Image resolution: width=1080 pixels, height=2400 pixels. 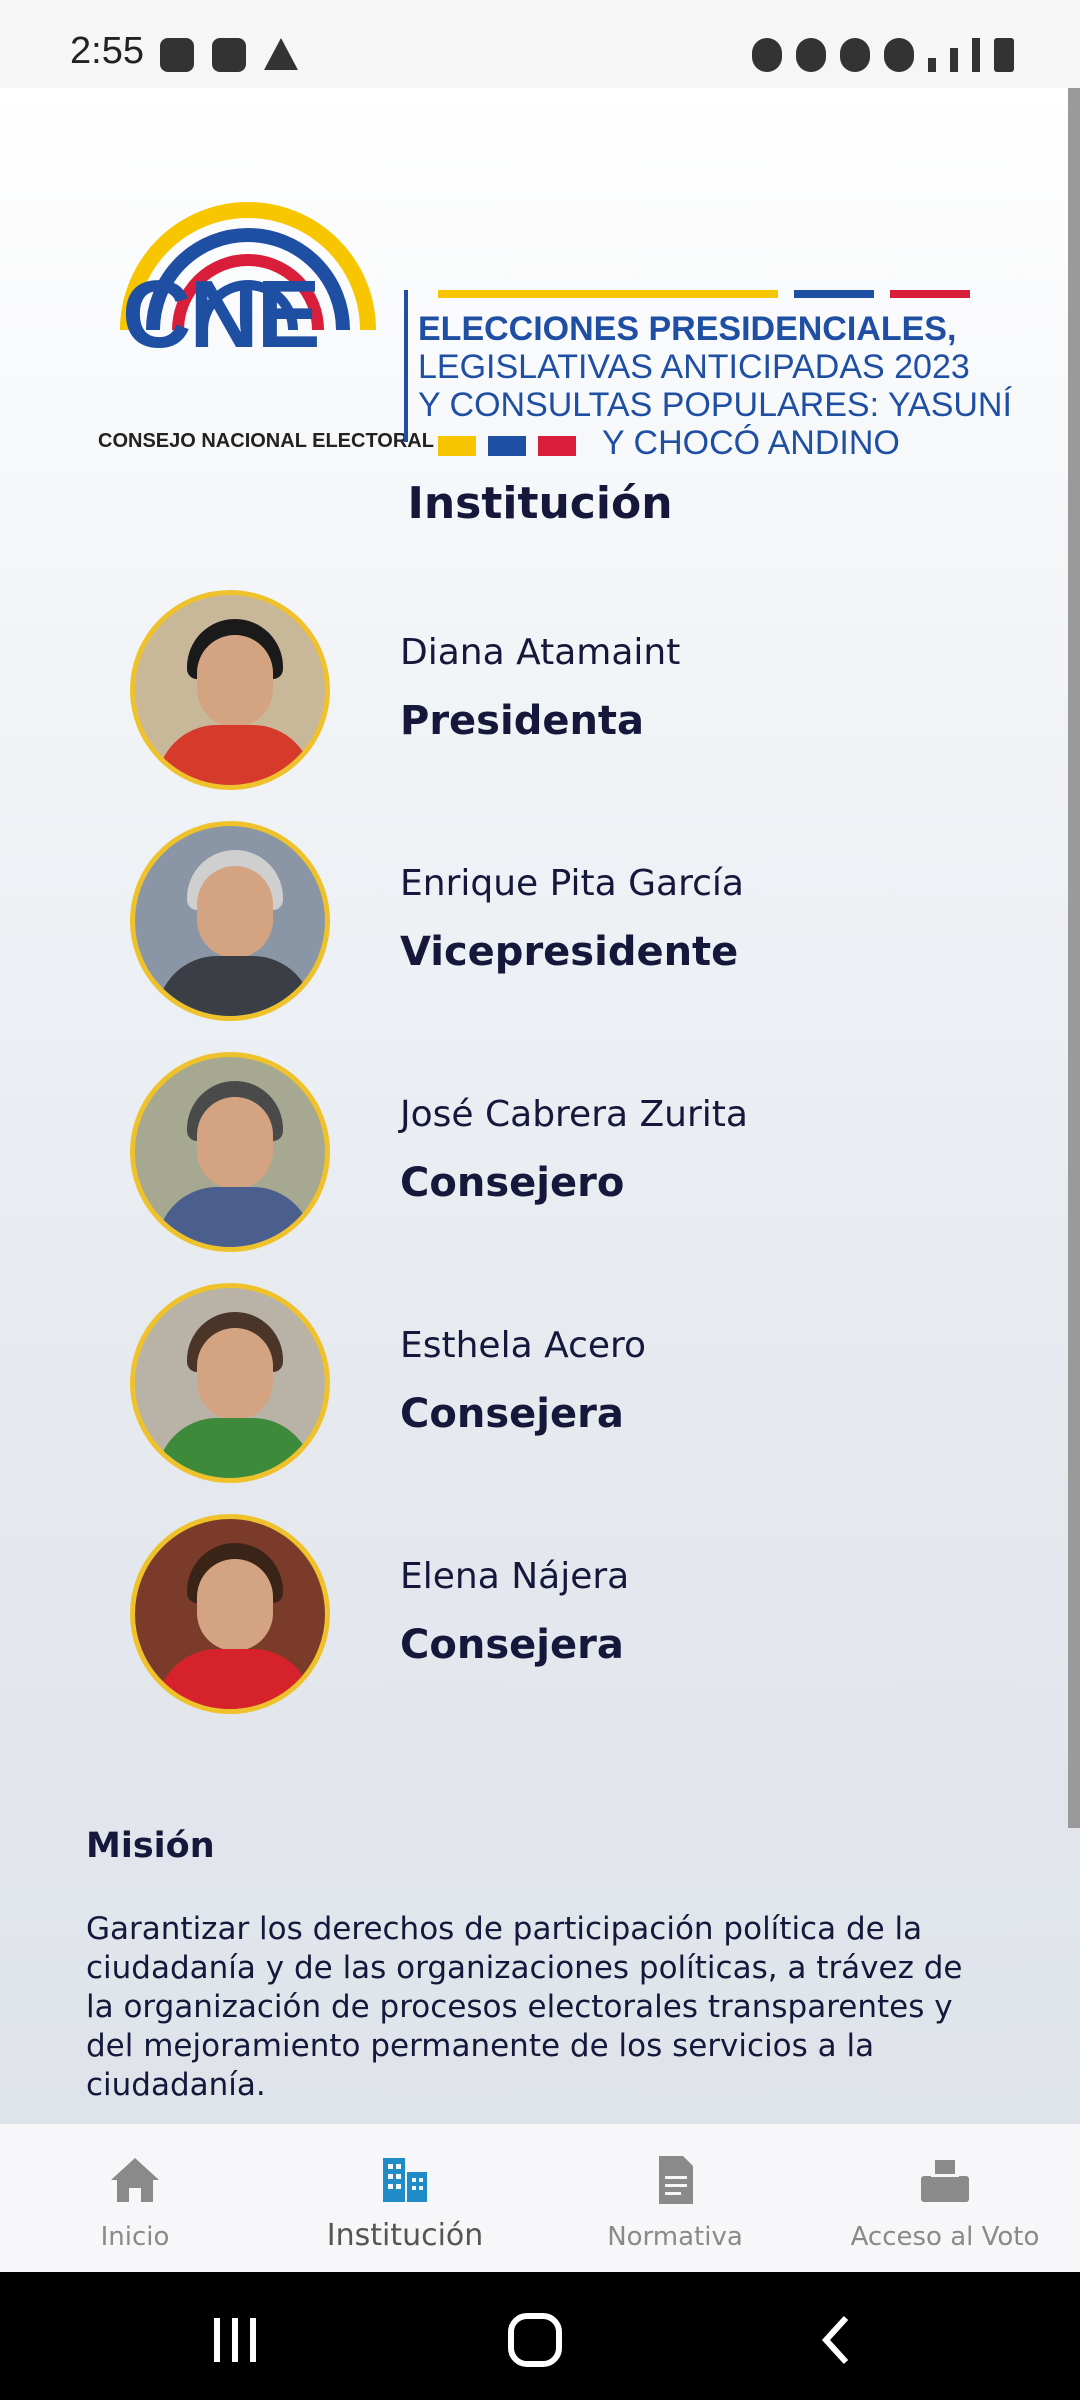 What do you see at coordinates (1074, 958) in the screenshot?
I see `scrollbar` at bounding box center [1074, 958].